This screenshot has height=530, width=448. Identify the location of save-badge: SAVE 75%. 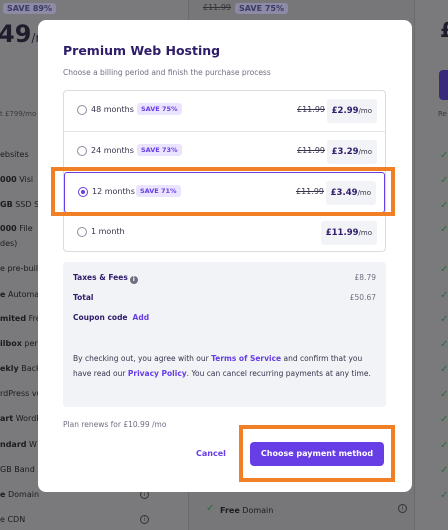
(159, 109).